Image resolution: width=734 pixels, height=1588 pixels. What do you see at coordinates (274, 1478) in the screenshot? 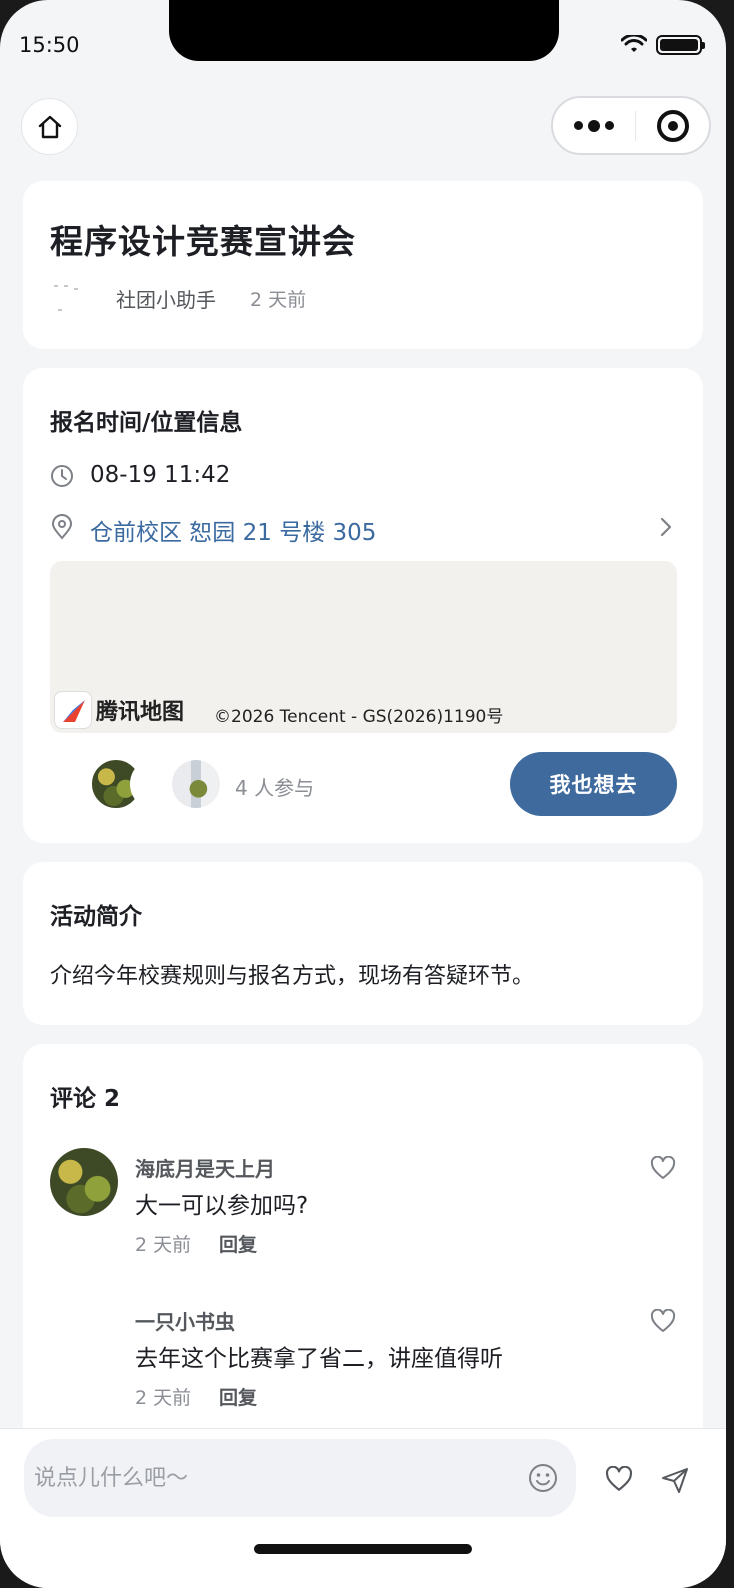
I see `comment-input` at bounding box center [274, 1478].